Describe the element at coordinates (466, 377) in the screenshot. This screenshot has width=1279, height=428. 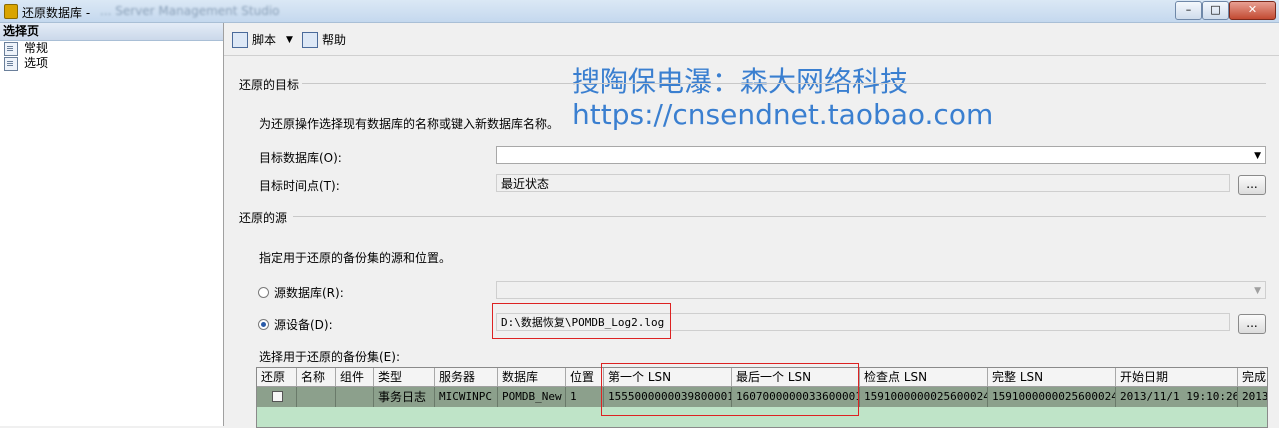
I see `column-header: 服务器` at that location.